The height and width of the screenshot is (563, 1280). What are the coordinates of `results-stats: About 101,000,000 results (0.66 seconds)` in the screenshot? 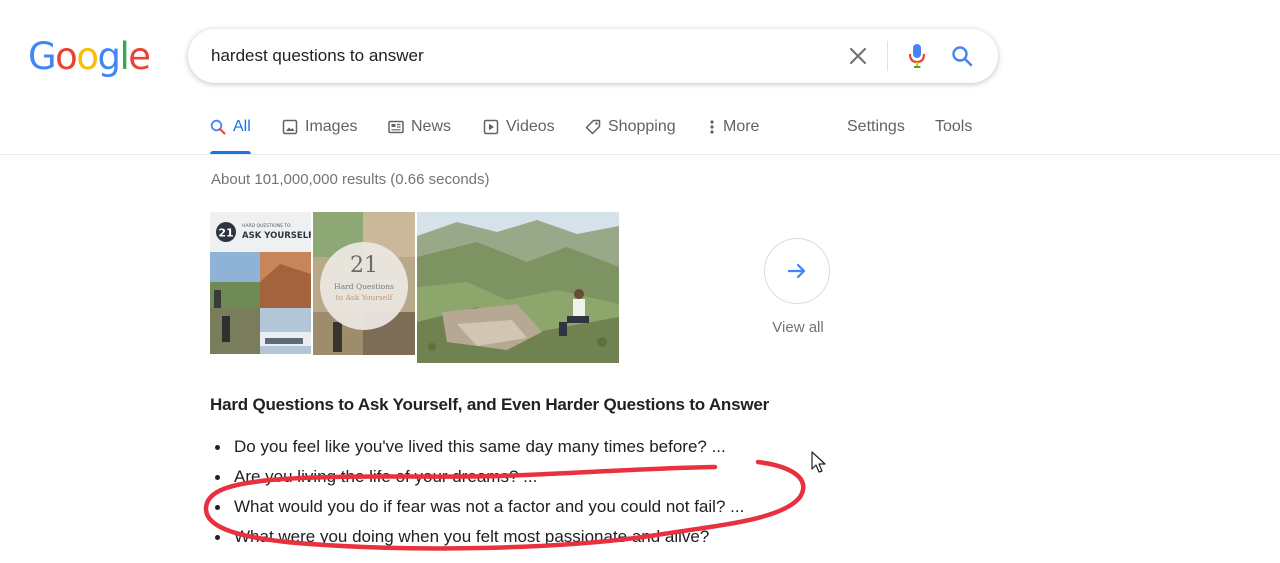 It's located at (350, 179).